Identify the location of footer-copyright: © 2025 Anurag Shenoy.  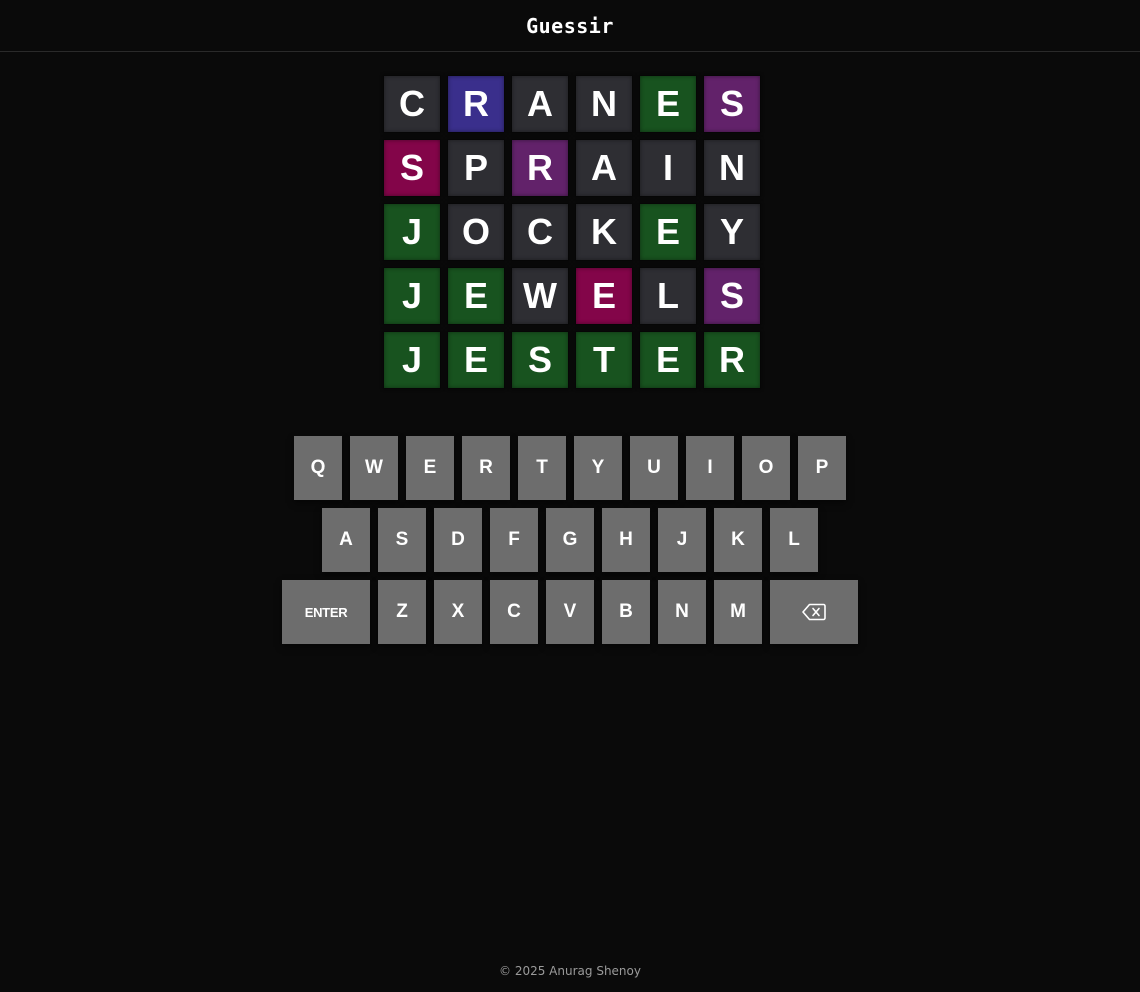
(570, 971).